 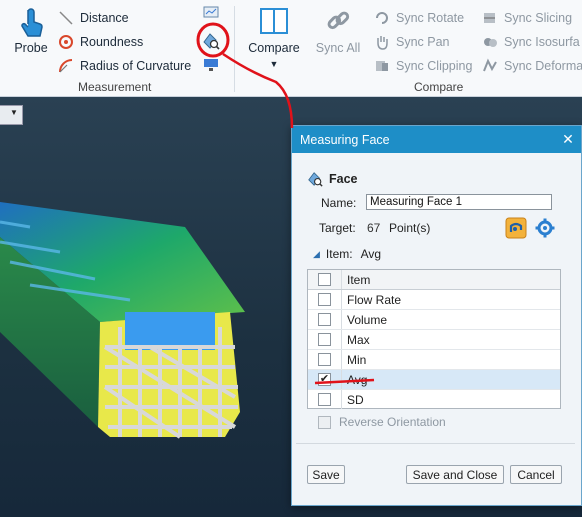 I want to click on item-grid: Item Flow Rate Volume Max Min ✔ Avg SD, so click(x=434, y=339).